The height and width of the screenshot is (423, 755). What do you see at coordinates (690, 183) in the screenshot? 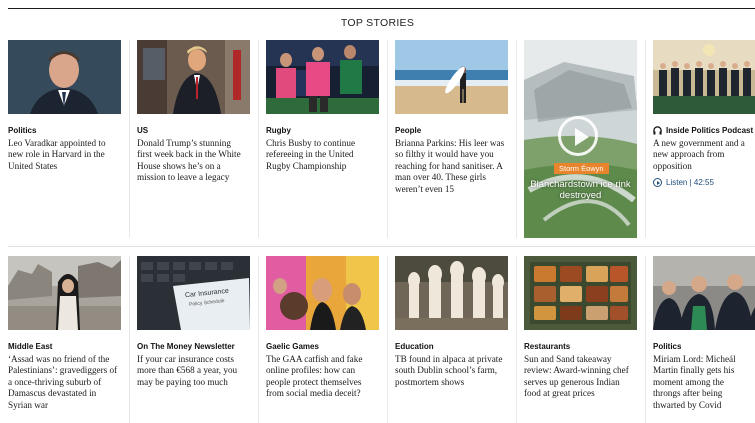
I see `listen-label: Listen | 42:55` at bounding box center [690, 183].